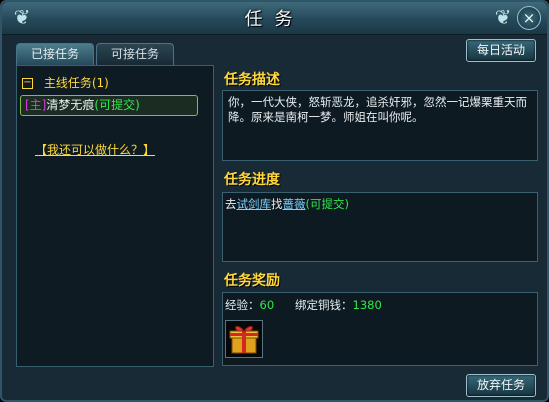 This screenshot has height=402, width=549. I want to click on progress-status: (可提交), so click(327, 204).